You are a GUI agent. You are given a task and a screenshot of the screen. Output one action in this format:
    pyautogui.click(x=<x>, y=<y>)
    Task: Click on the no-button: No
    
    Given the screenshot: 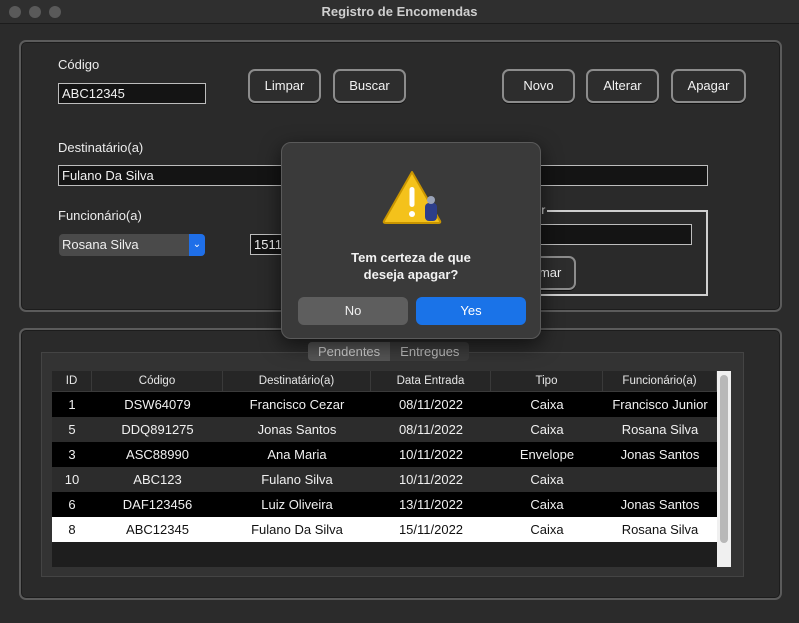 What is the action you would take?
    pyautogui.click(x=353, y=311)
    